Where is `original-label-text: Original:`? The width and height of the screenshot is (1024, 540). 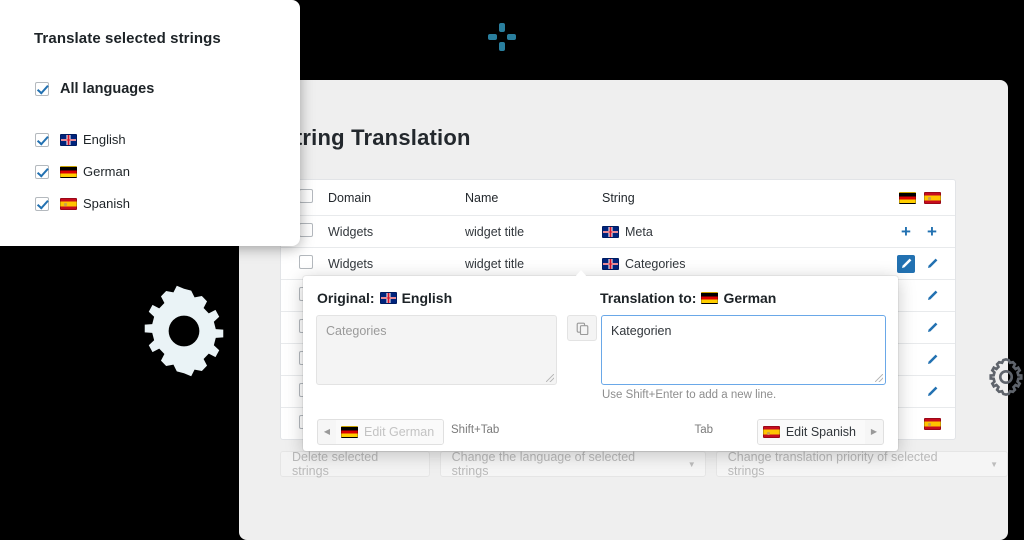
original-label-text: Original: is located at coordinates (346, 298).